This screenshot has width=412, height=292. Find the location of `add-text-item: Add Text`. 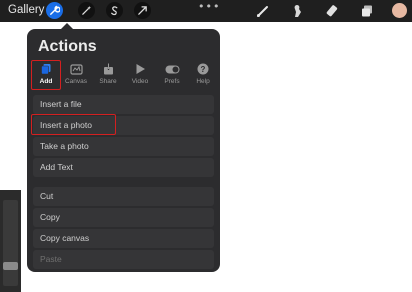

add-text-item: Add Text is located at coordinates (123, 167).